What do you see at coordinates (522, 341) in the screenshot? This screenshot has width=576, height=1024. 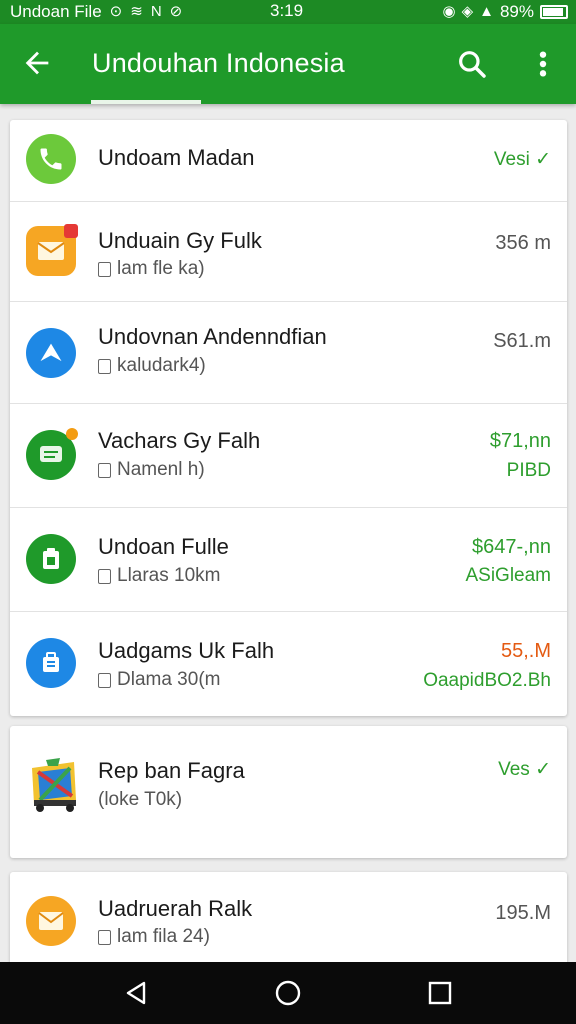 I see `item-amount: S61.m` at bounding box center [522, 341].